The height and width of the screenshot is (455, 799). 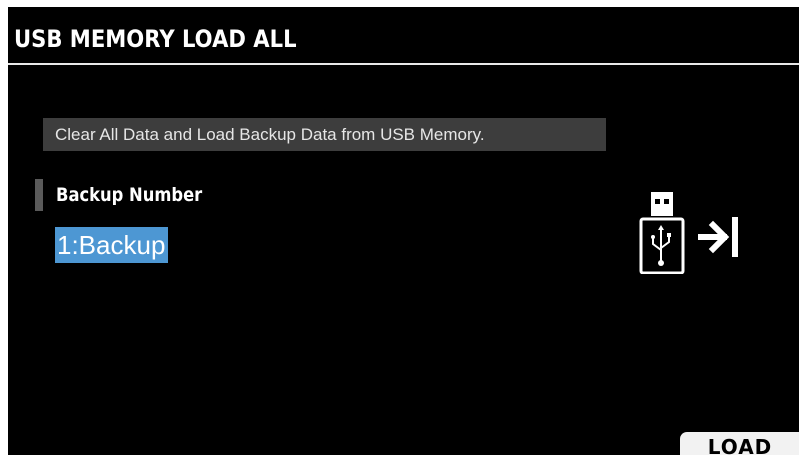 What do you see at coordinates (403, 36) in the screenshot?
I see `title-bar: USB MEMORY LOAD ALL` at bounding box center [403, 36].